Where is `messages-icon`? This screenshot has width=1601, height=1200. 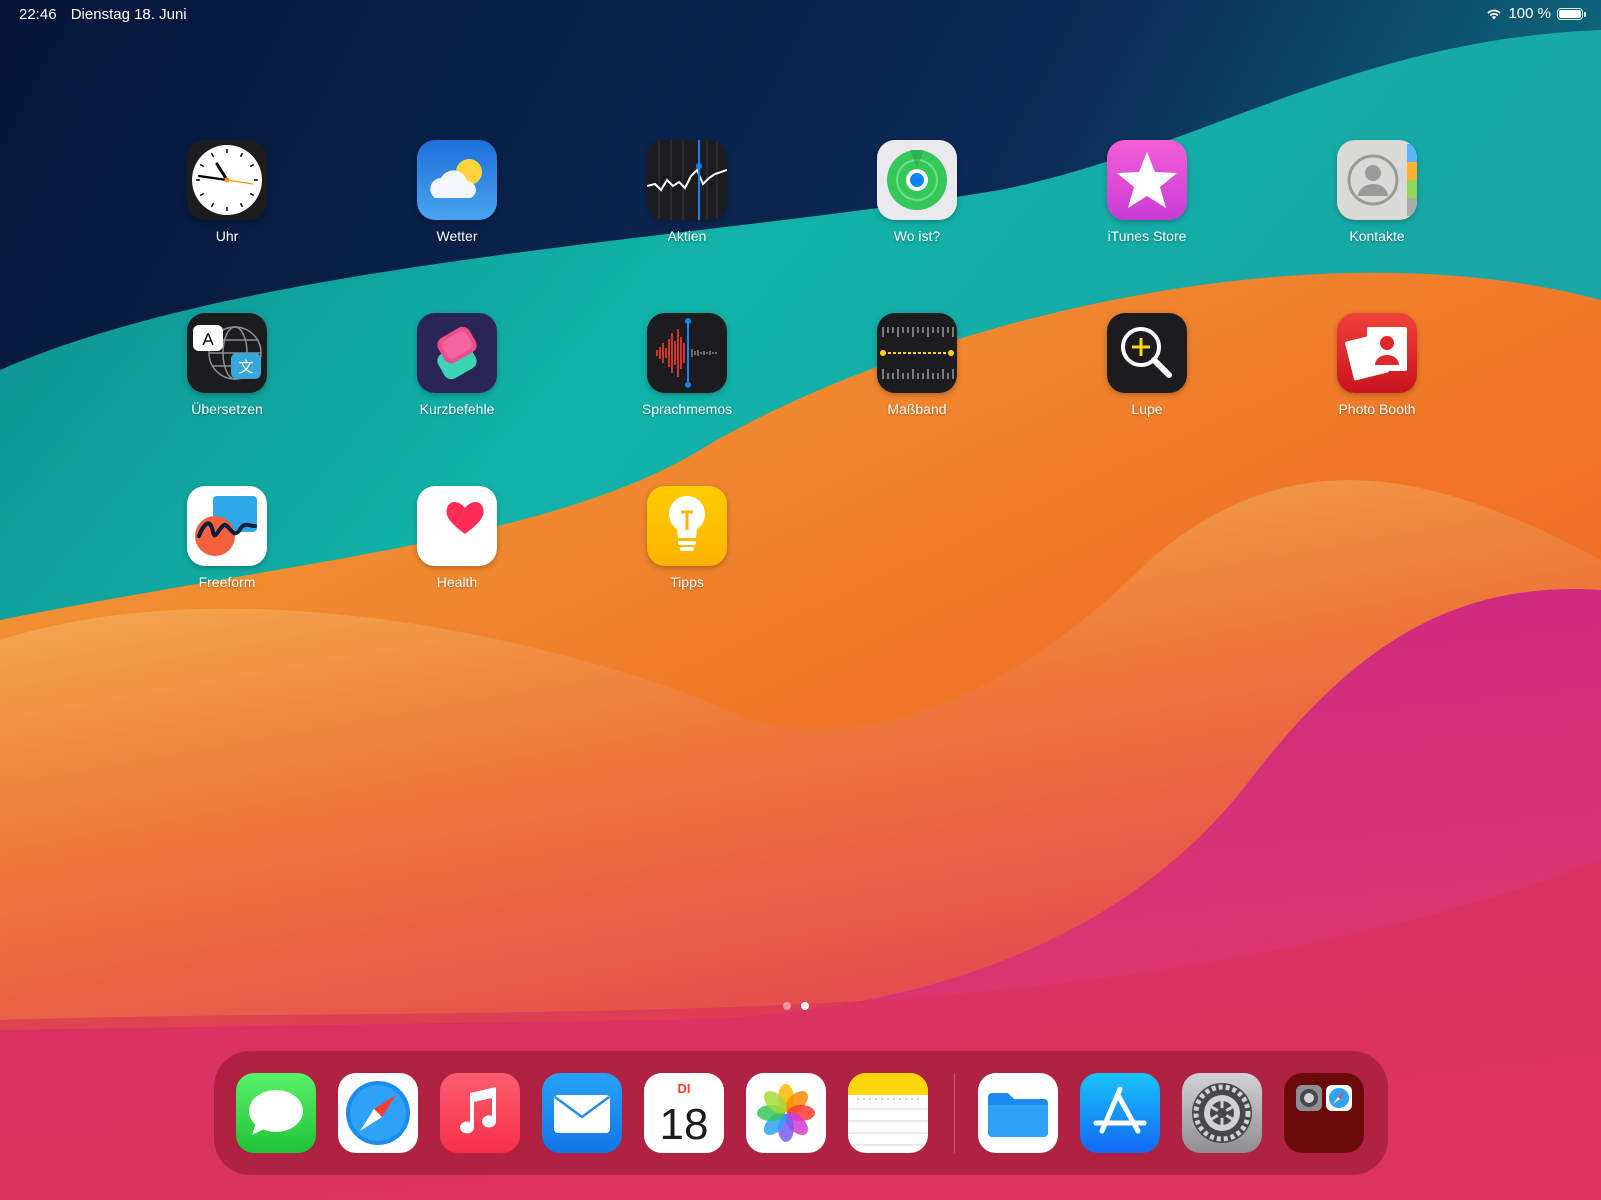 messages-icon is located at coordinates (276, 1113).